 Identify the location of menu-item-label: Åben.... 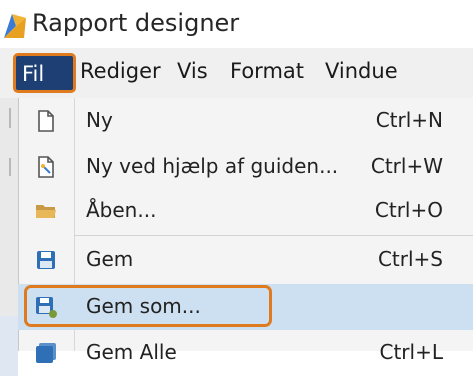
(121, 210).